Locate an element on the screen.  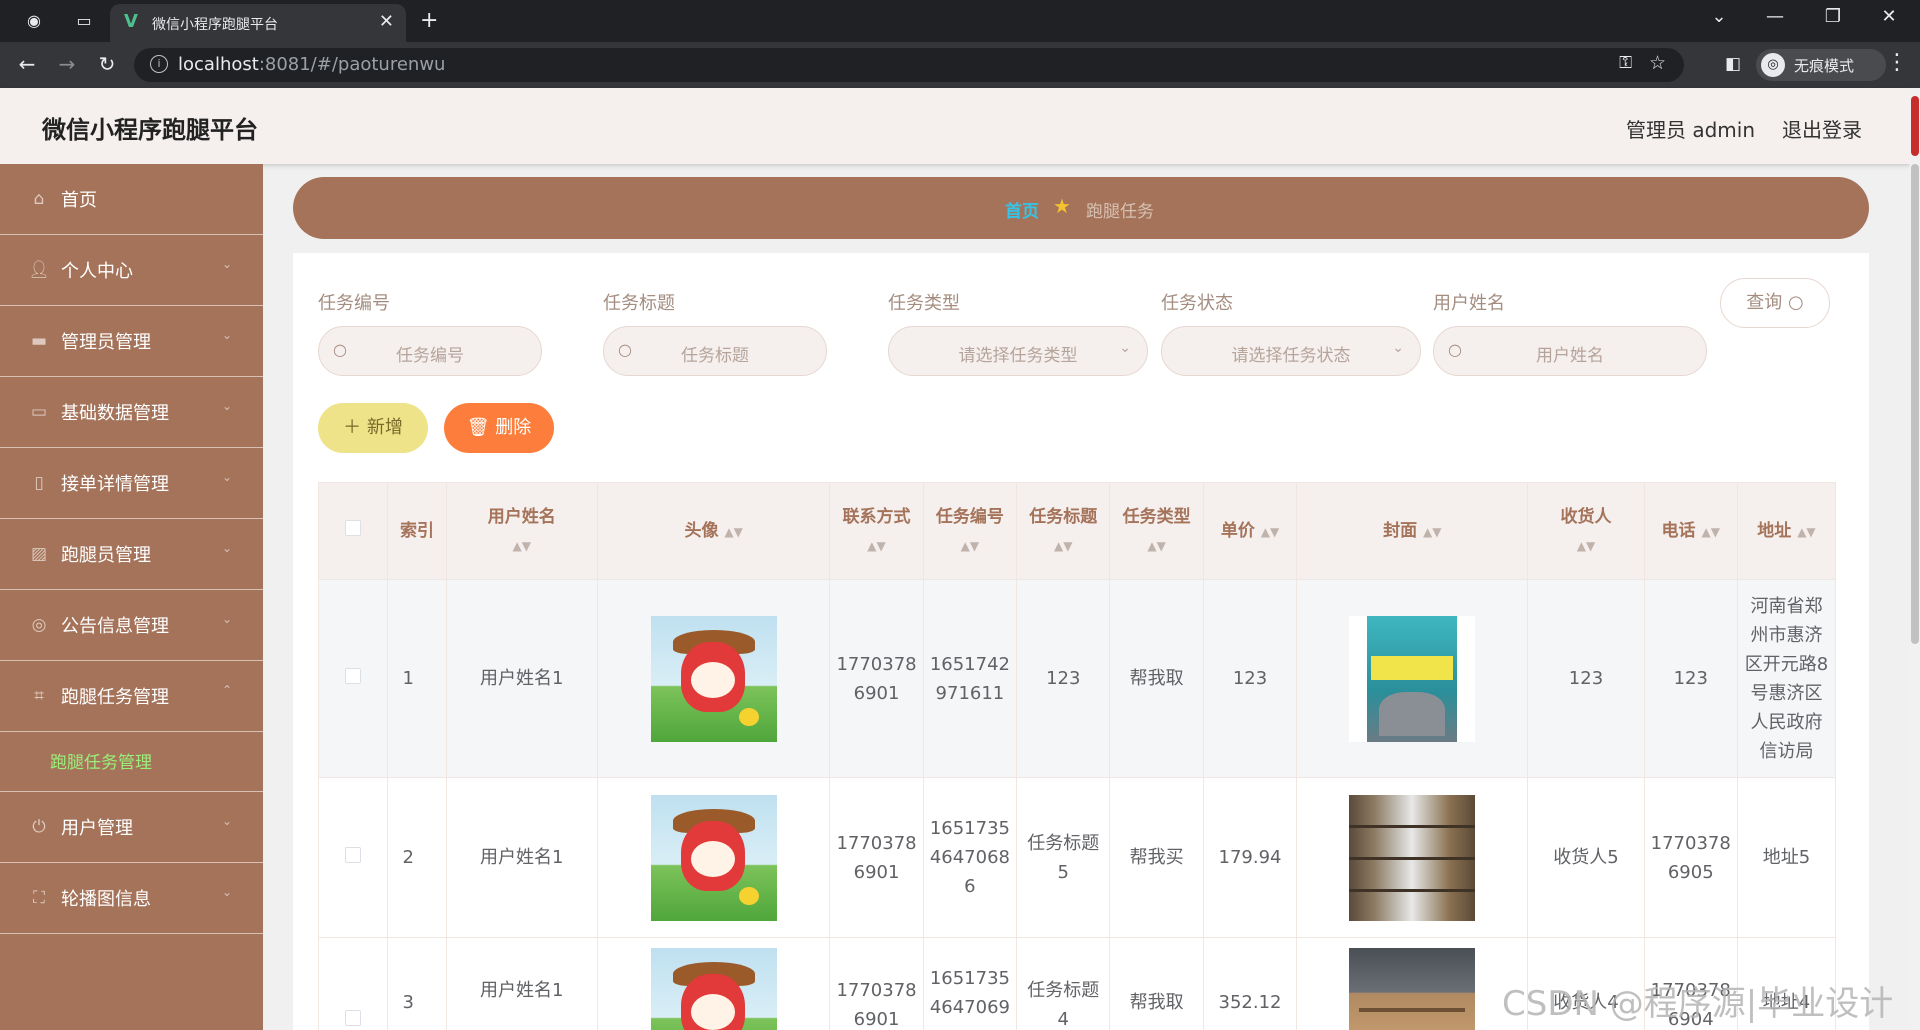
delete-button: 🗑︎ 删除 is located at coordinates (499, 428).